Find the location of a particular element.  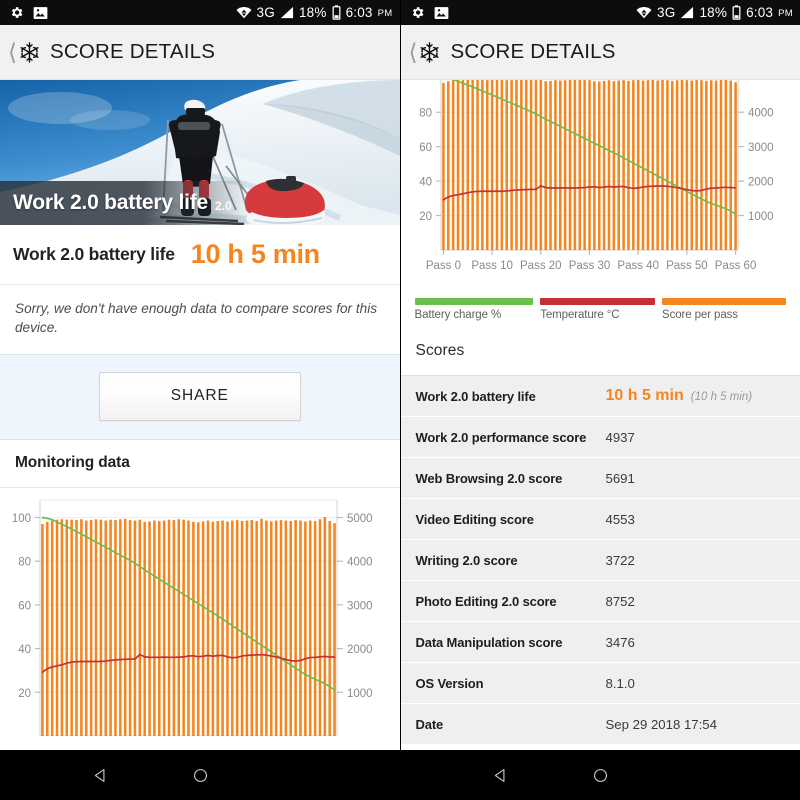

table-row: Writing 2.0 score 3722 is located at coordinates (600, 560).